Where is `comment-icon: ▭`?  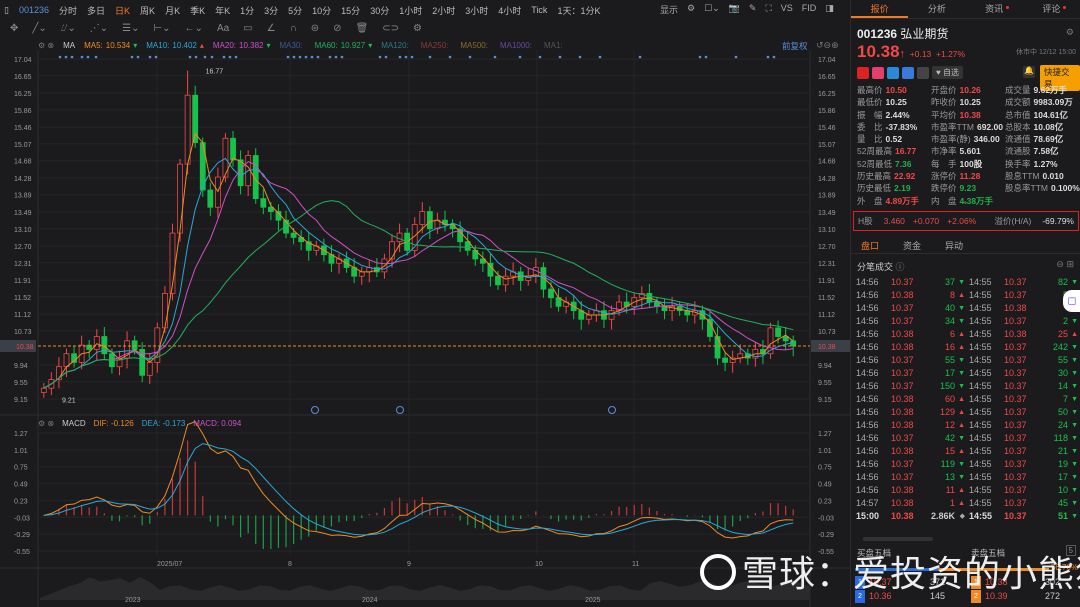 comment-icon: ▭ is located at coordinates (247, 28).